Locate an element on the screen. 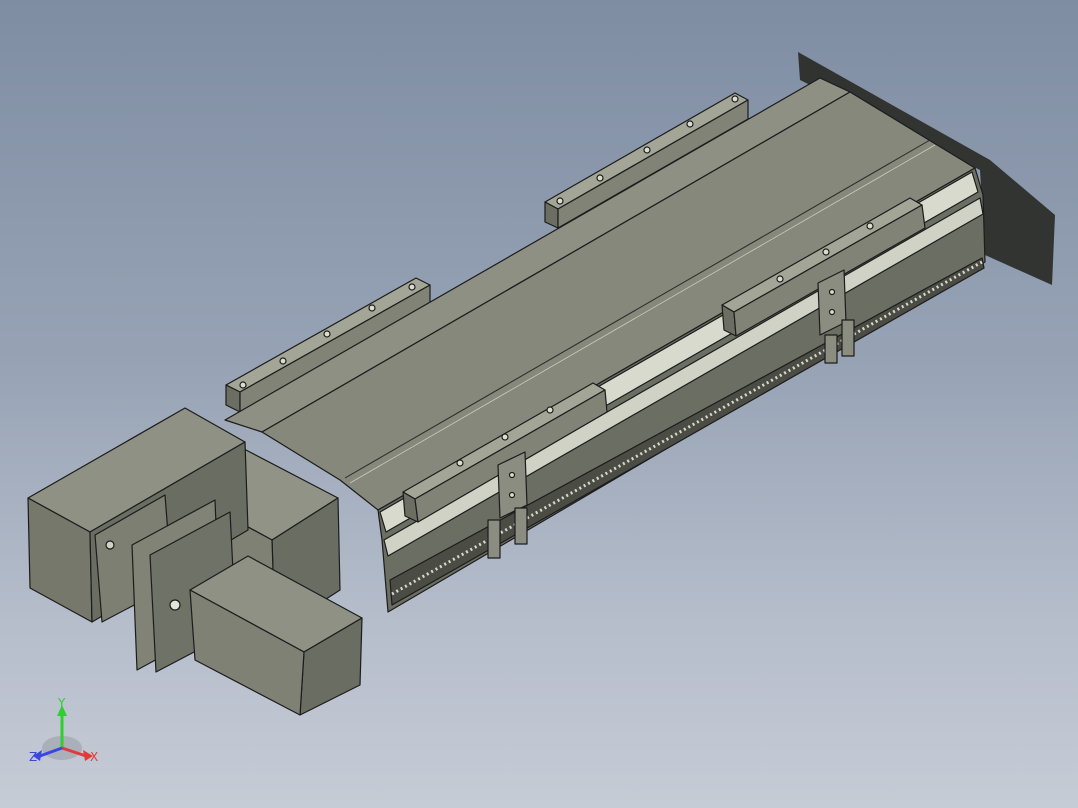 The height and width of the screenshot is (808, 1078). coordinate-triad-icon is located at coordinates (63, 733).